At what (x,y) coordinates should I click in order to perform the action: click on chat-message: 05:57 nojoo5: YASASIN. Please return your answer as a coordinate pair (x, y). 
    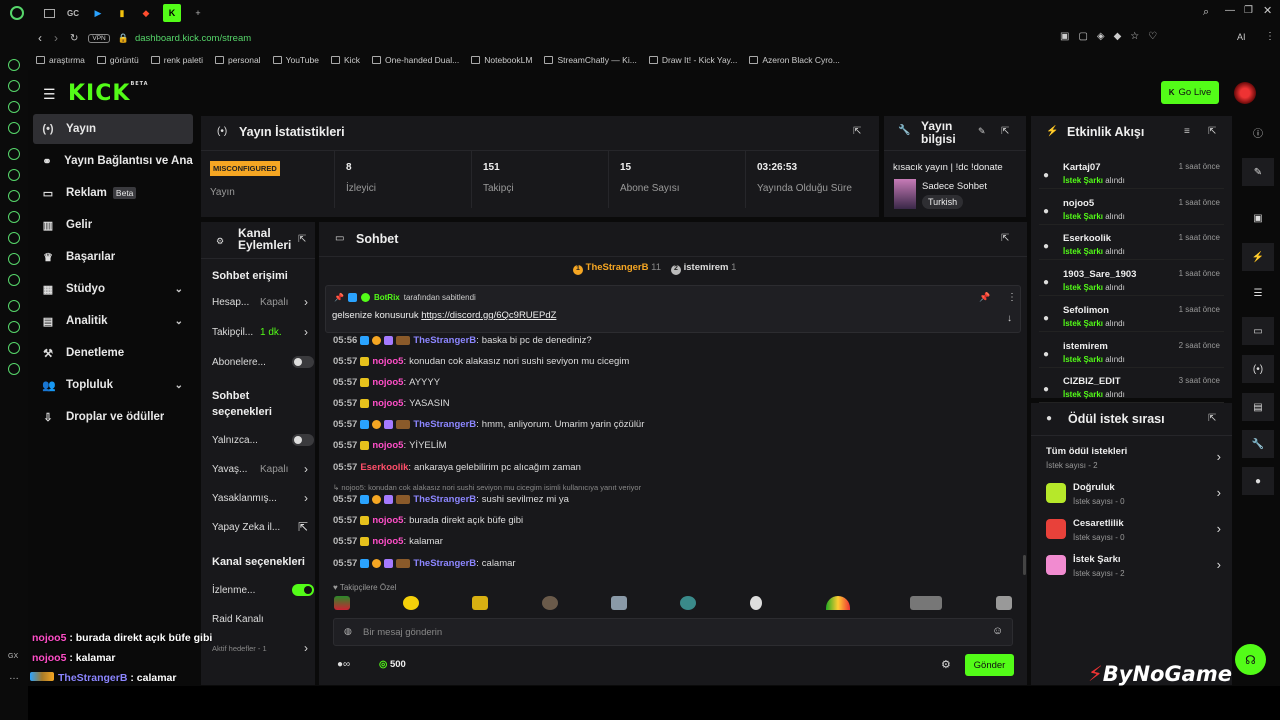
    Looking at the image, I should click on (391, 403).